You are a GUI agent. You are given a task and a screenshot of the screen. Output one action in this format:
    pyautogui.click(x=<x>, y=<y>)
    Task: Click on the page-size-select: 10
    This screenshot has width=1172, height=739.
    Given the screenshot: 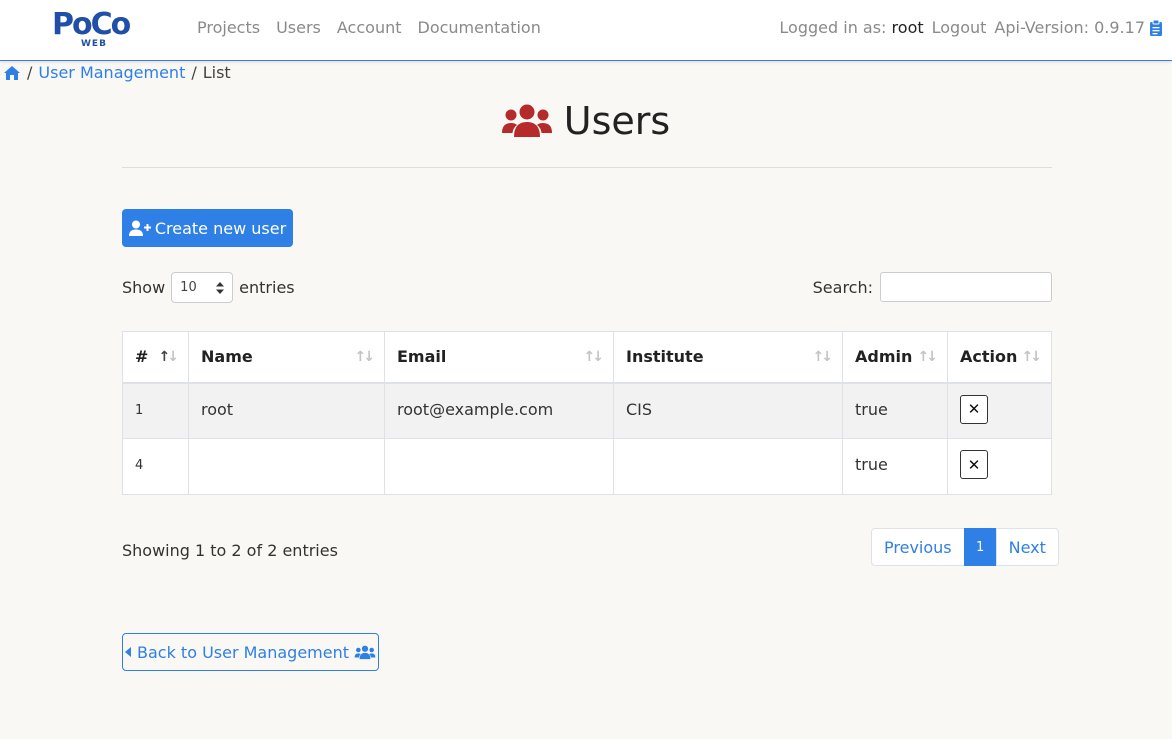 What is the action you would take?
    pyautogui.click(x=202, y=287)
    